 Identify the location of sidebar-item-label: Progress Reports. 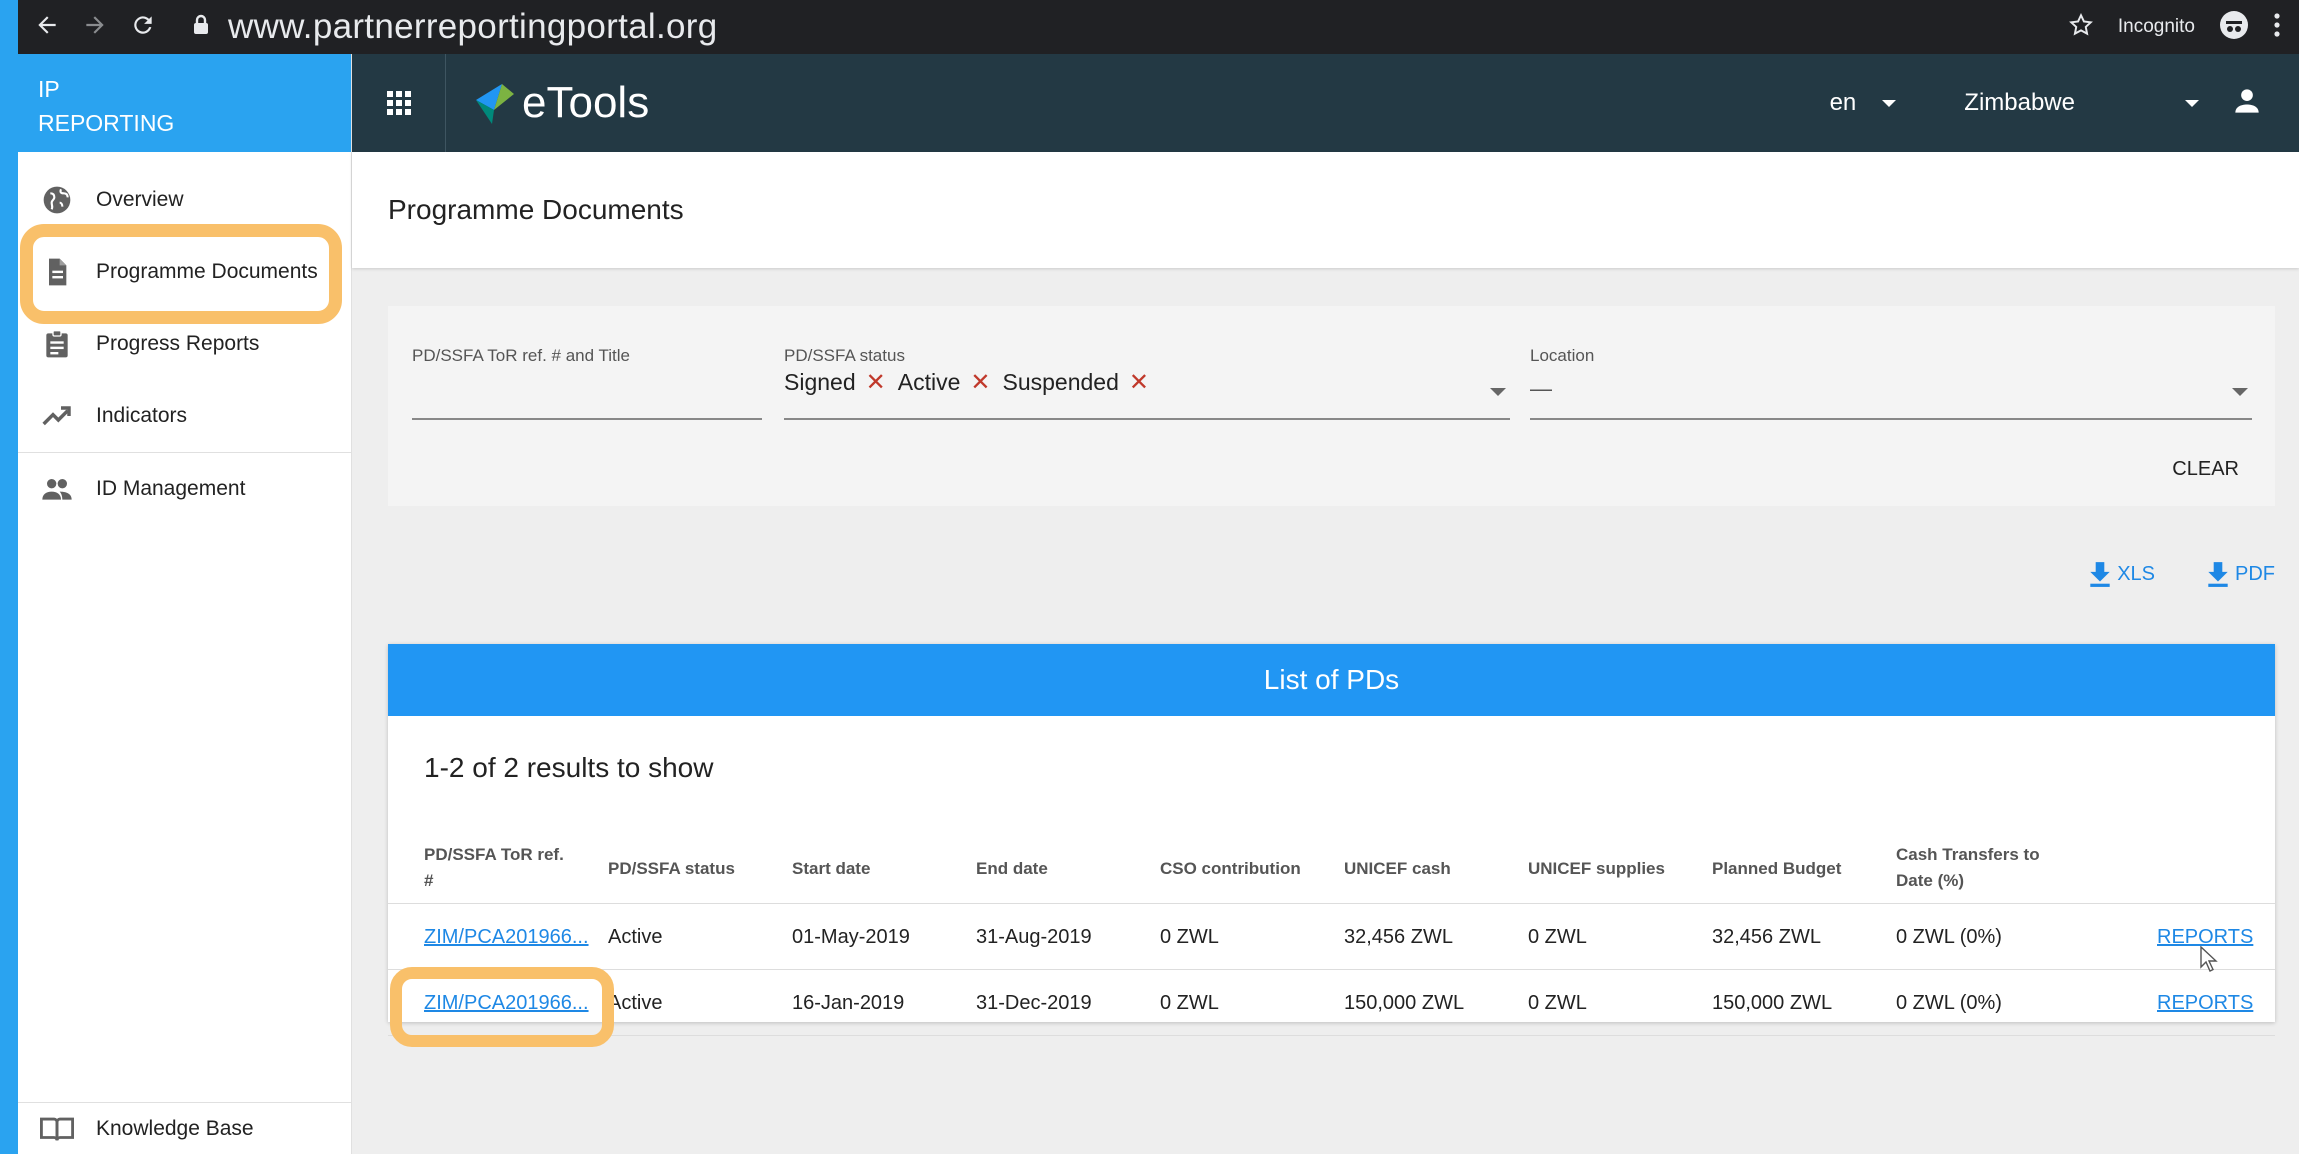
(178, 343).